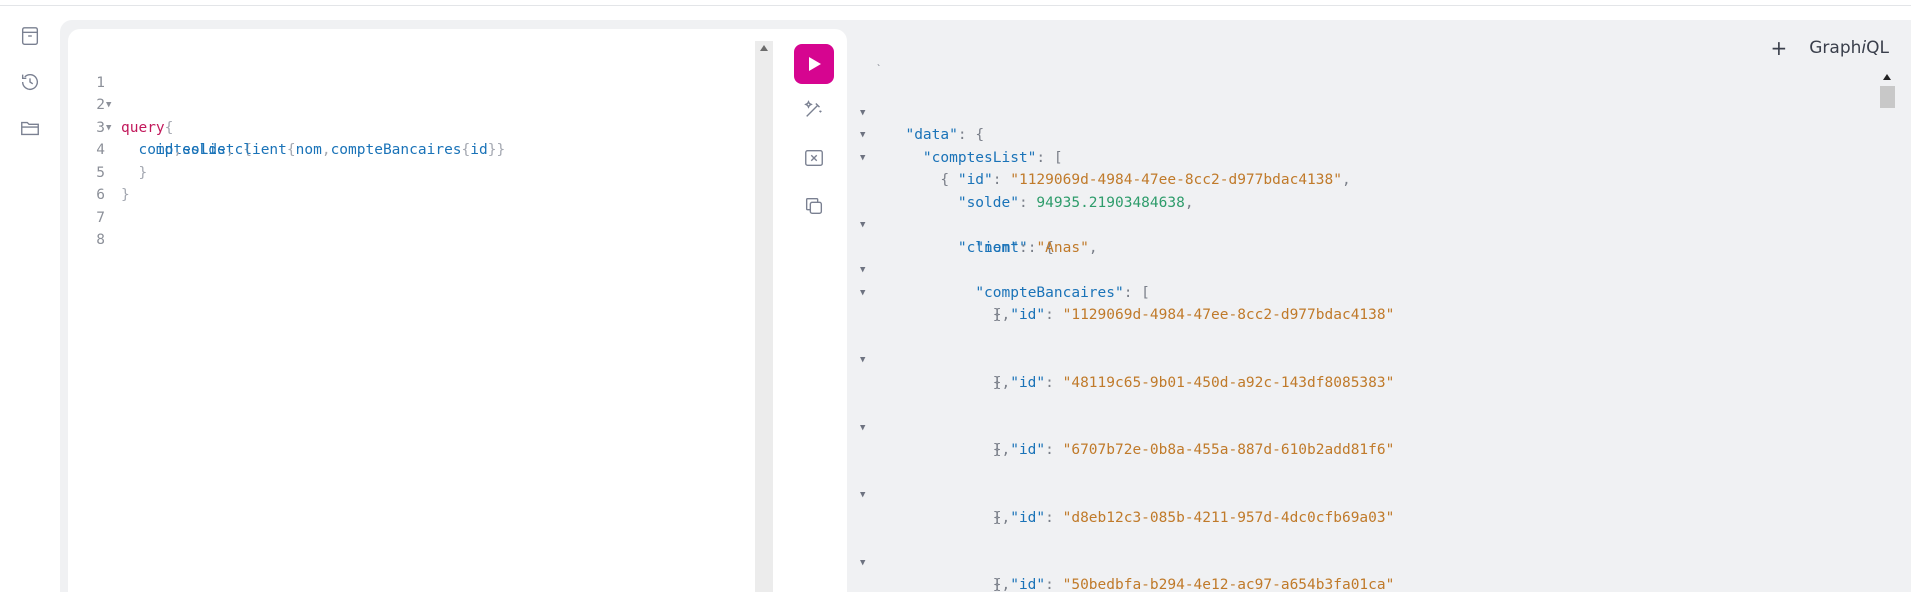 This screenshot has width=1911, height=592. Describe the element at coordinates (916, 111) in the screenshot. I see `result-line: ▼ "data": {` at that location.